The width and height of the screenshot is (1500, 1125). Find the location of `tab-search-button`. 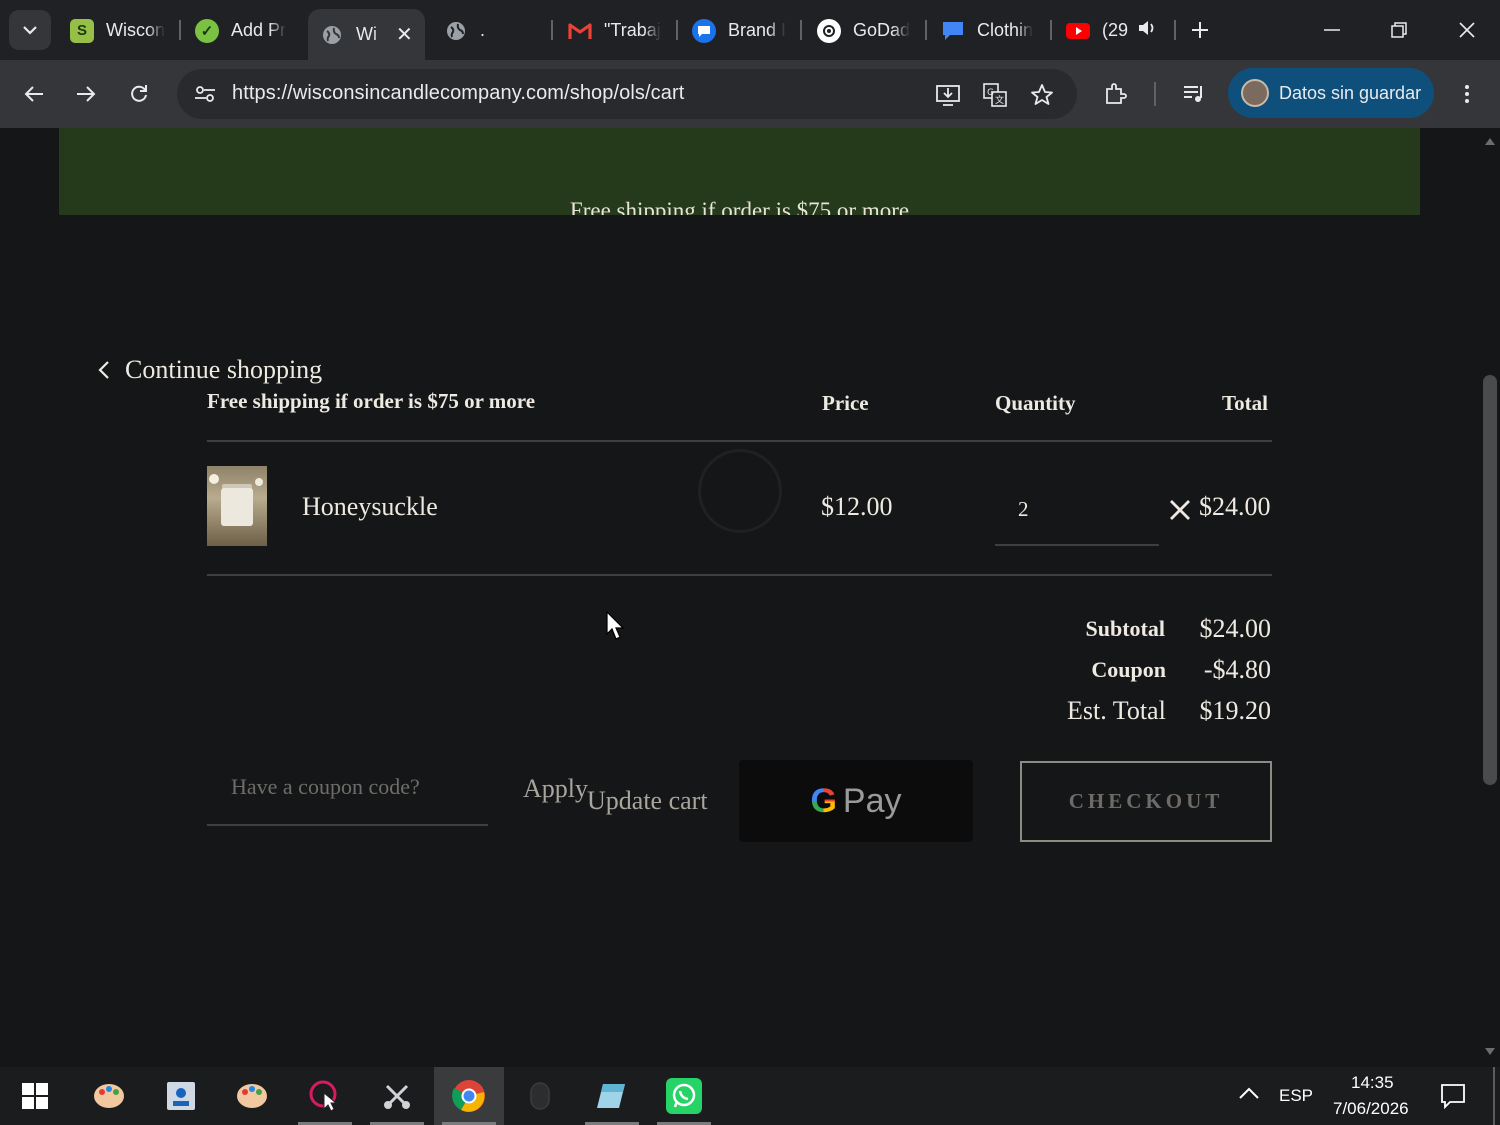

tab-search-button is located at coordinates (30, 30).